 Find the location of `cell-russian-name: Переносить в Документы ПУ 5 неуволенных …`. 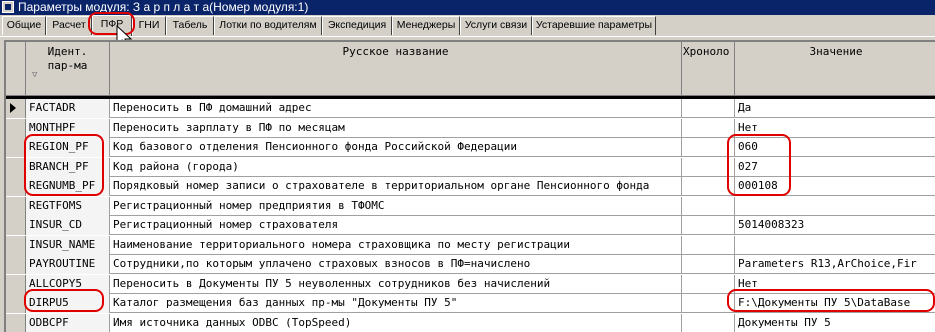

cell-russian-name: Переносить в Документы ПУ 5 неуволенных … is located at coordinates (396, 284).